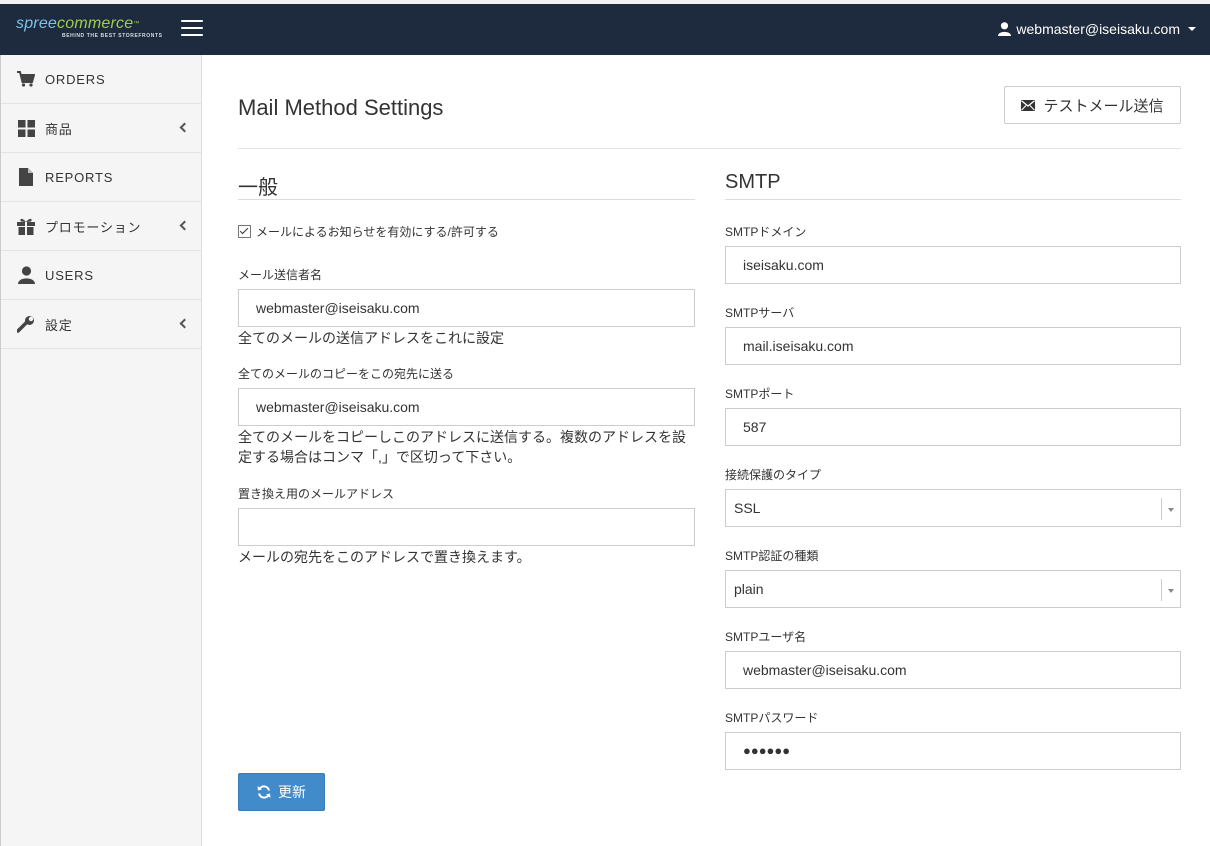 The width and height of the screenshot is (1210, 846). Describe the element at coordinates (101, 128) in the screenshot. I see `sidebar-item-products: 商品` at that location.